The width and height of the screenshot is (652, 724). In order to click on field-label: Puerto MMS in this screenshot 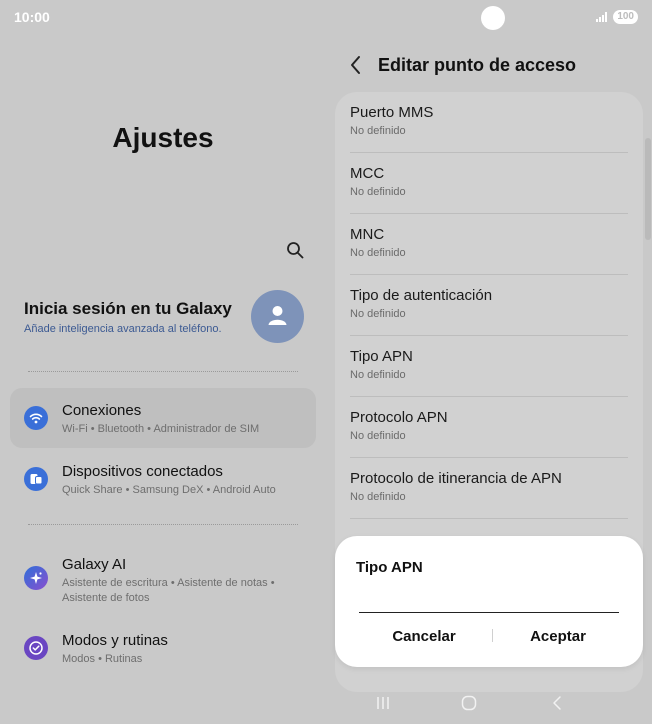, I will do `click(392, 112)`.